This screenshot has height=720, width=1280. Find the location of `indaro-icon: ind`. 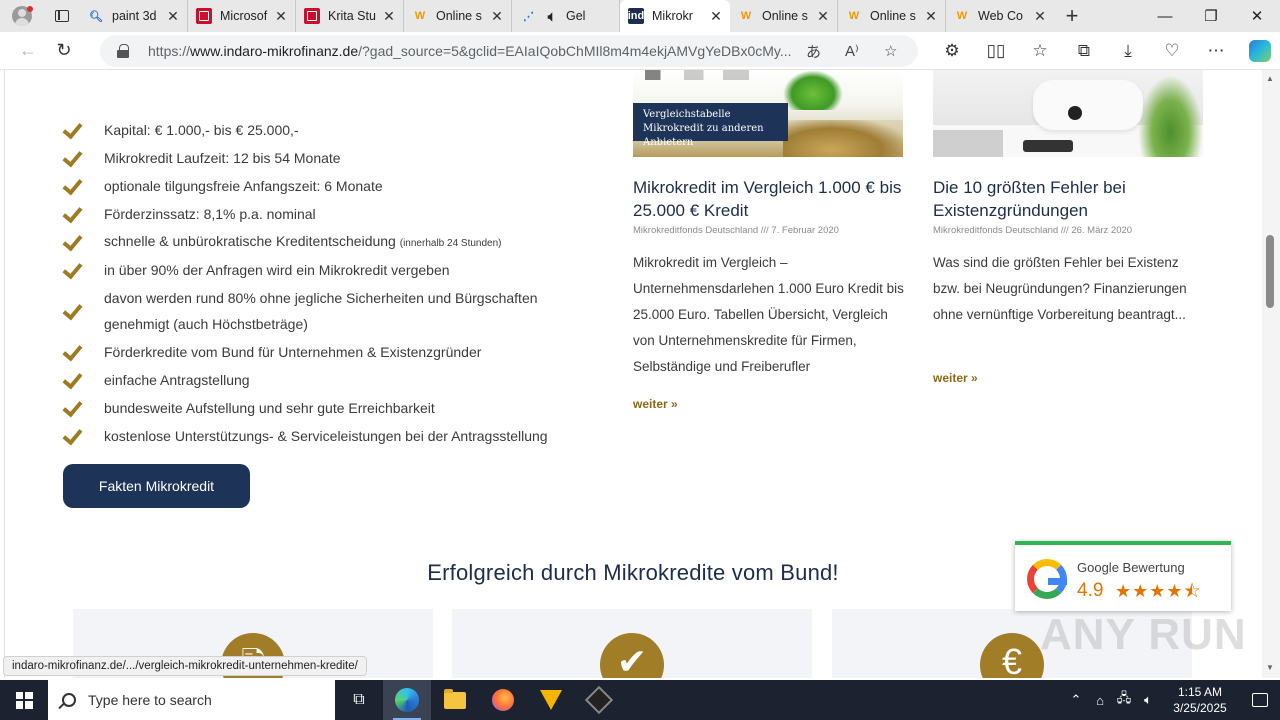

indaro-icon: ind is located at coordinates (636, 16).